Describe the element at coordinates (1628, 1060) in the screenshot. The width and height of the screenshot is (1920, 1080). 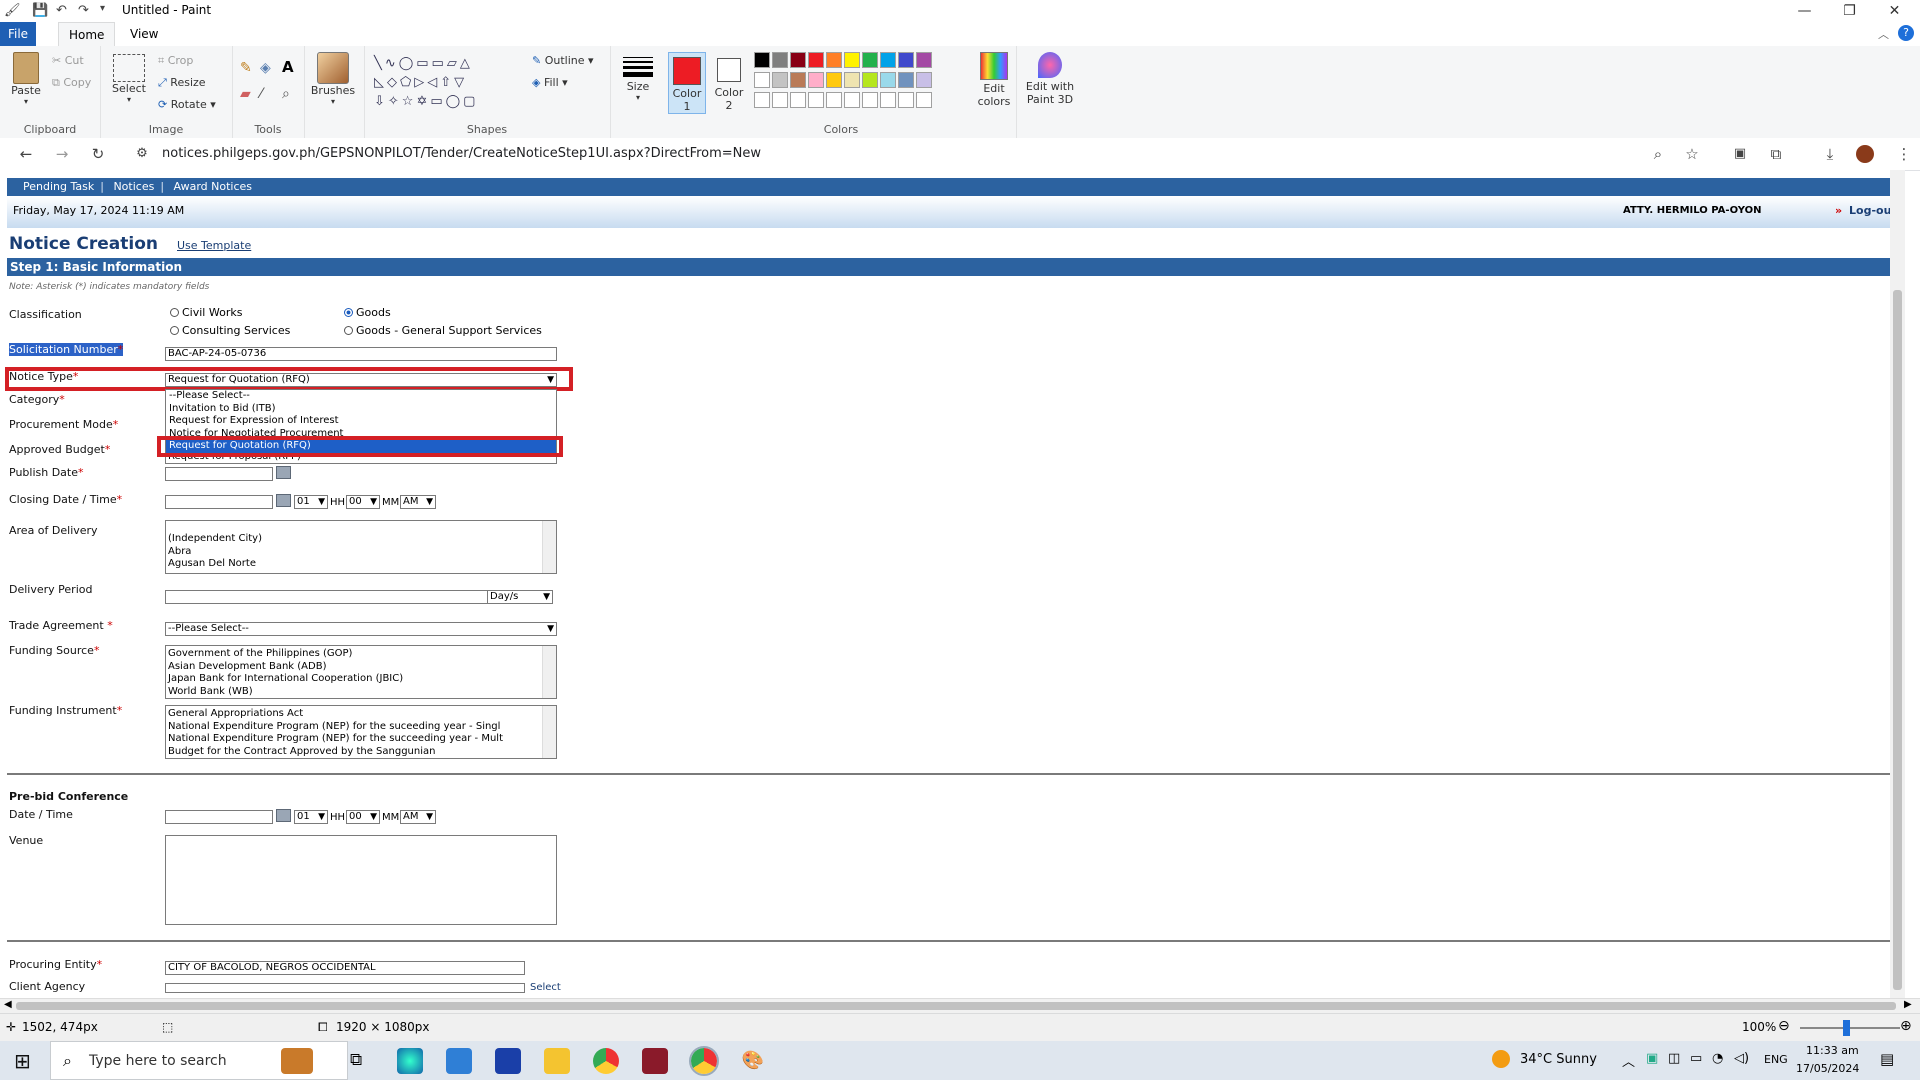
I see `chevron-up-icon: ︿` at that location.